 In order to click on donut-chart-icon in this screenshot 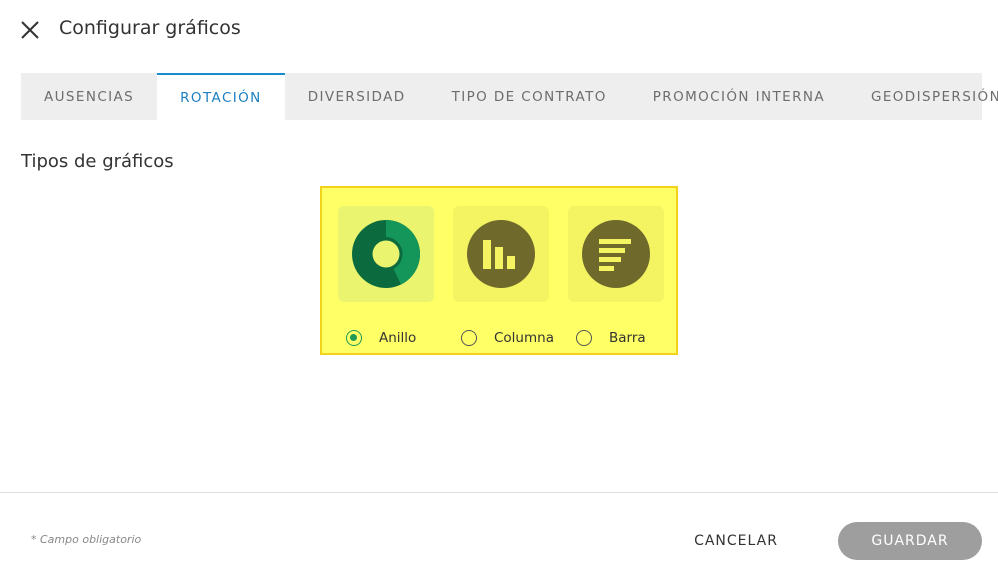, I will do `click(386, 254)`.